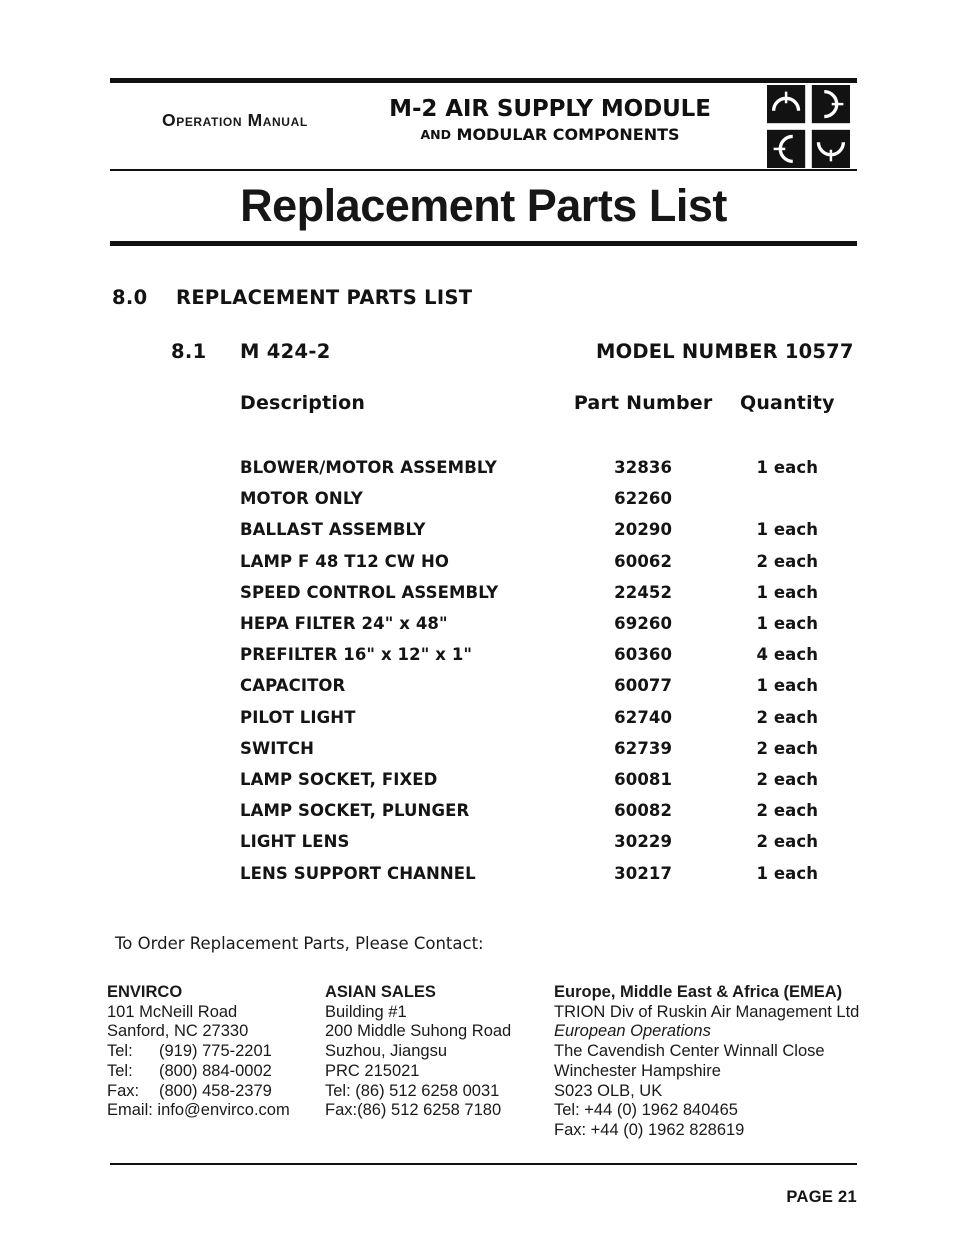 This screenshot has width=954, height=1235. Describe the element at coordinates (608, 1090) in the screenshot. I see `contact-emea-line: S023 OLB, UK` at that location.